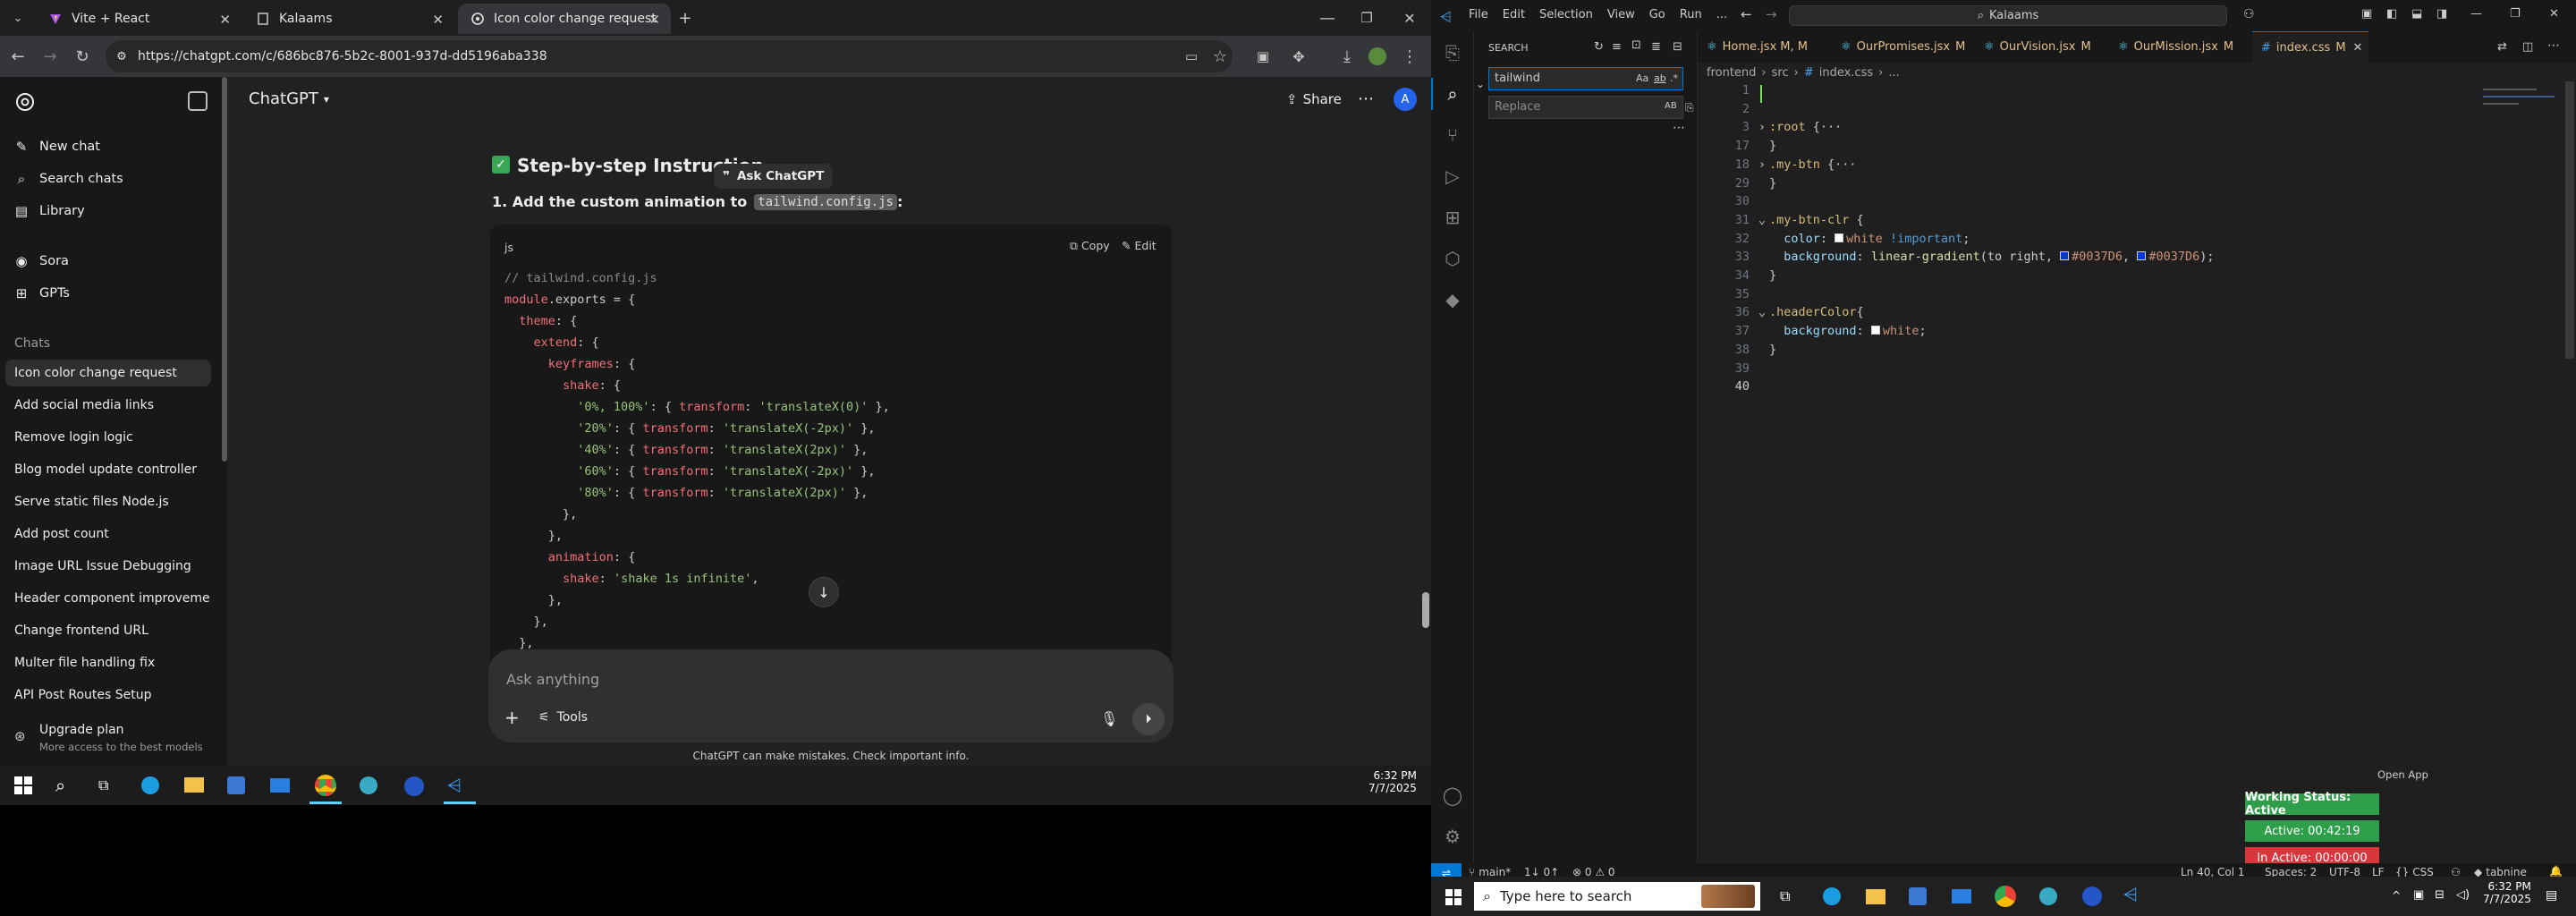  Describe the element at coordinates (108, 566) in the screenshot. I see `chat-item-6: Image URL Issue Debugging` at that location.